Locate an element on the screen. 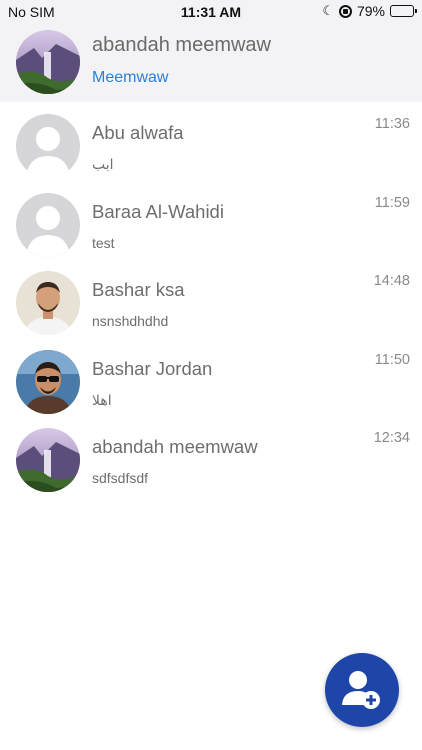  profile-header: abandah meemwaw Meemwaw is located at coordinates (211, 63).